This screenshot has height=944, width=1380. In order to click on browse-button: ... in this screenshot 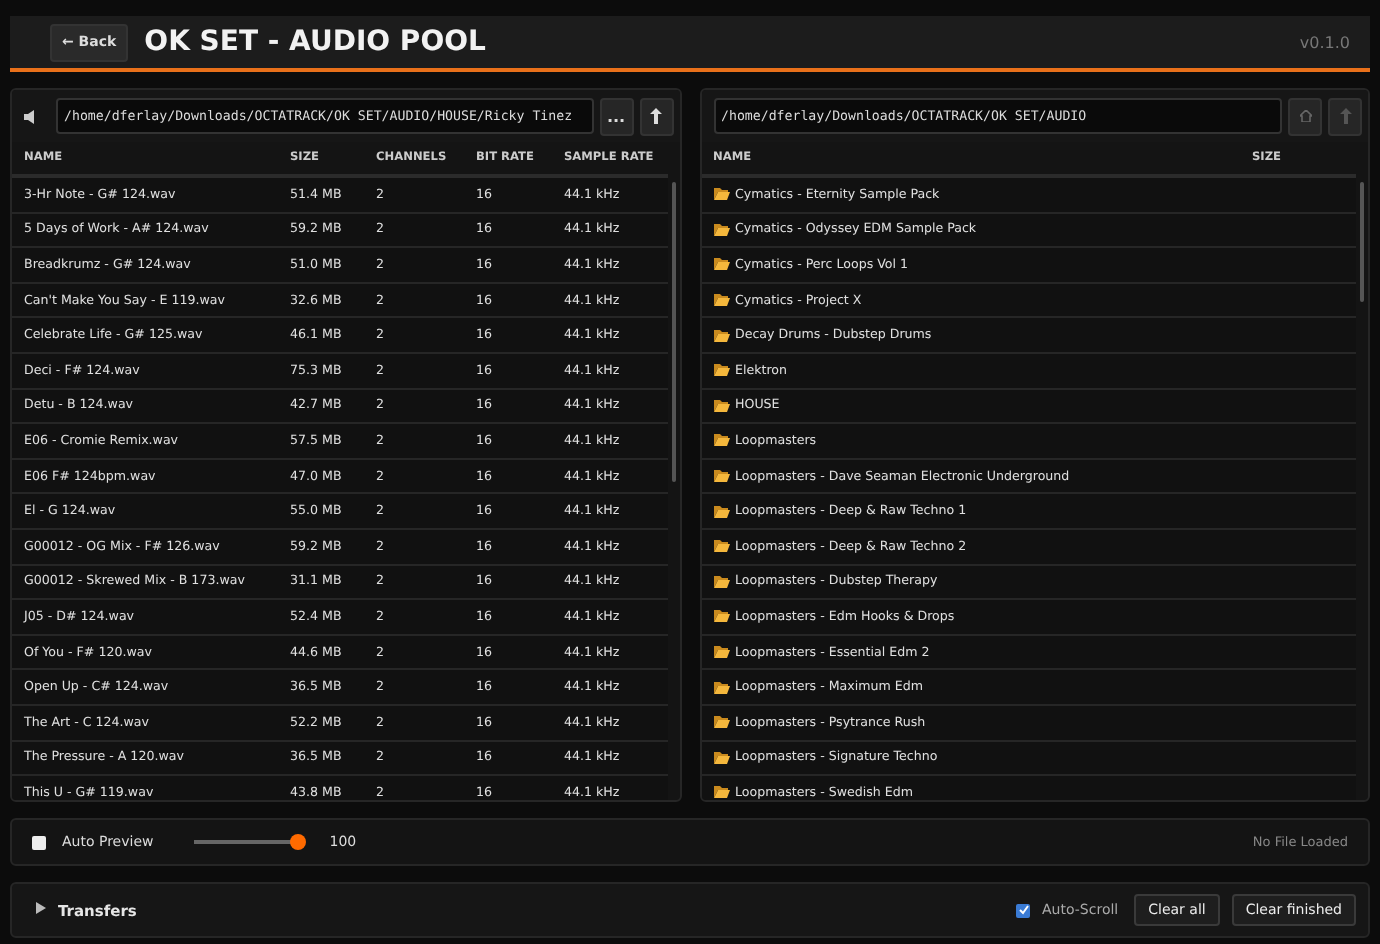, I will do `click(616, 116)`.